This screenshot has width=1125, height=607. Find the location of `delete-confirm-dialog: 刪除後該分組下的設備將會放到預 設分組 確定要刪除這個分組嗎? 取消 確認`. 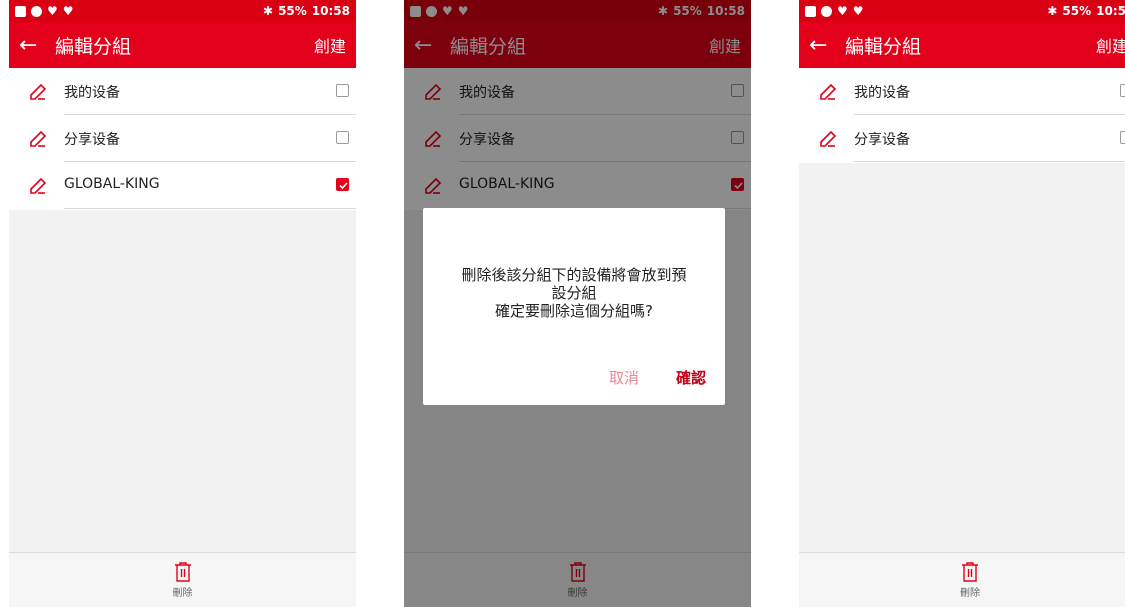

delete-confirm-dialog: 刪除後該分組下的設備將會放到預 設分組 確定要刪除這個分組嗎? 取消 確認 is located at coordinates (574, 306).